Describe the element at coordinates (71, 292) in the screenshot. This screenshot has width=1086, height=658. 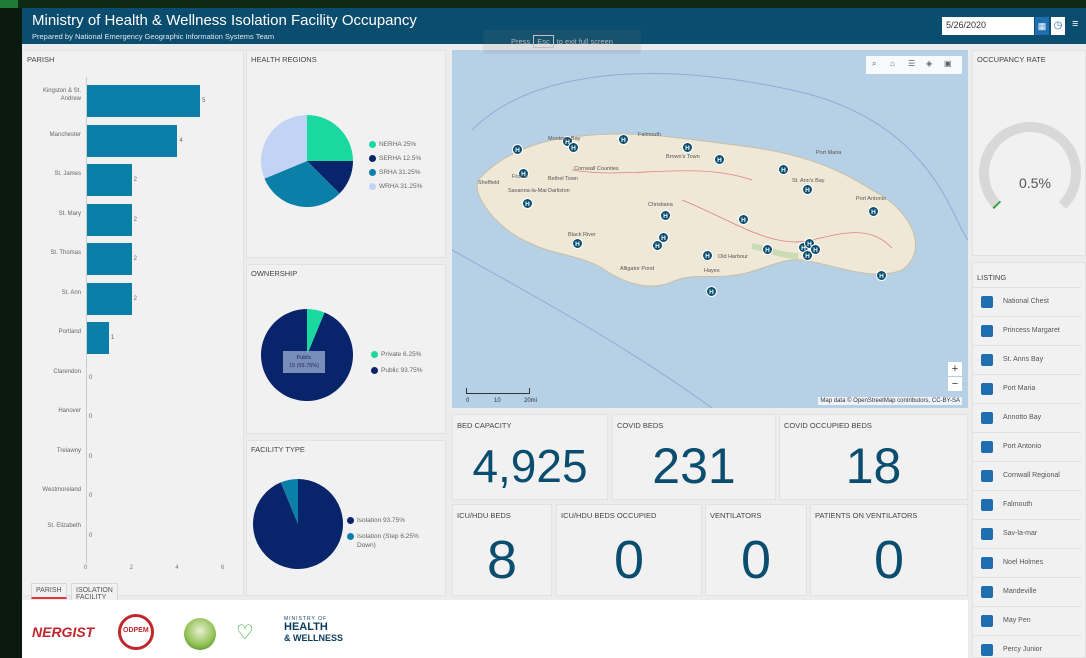
I see `bar-label: St. Ann` at that location.